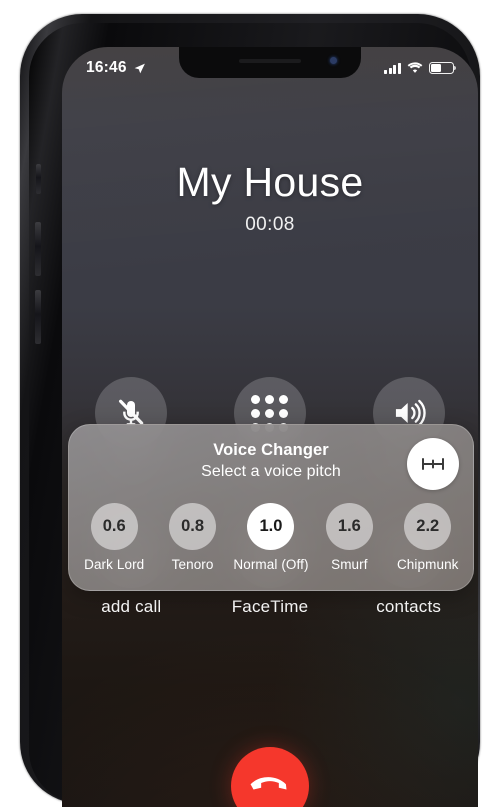 This screenshot has height=807, width=500. What do you see at coordinates (270, 224) in the screenshot?
I see `call-duration: 00:08` at bounding box center [270, 224].